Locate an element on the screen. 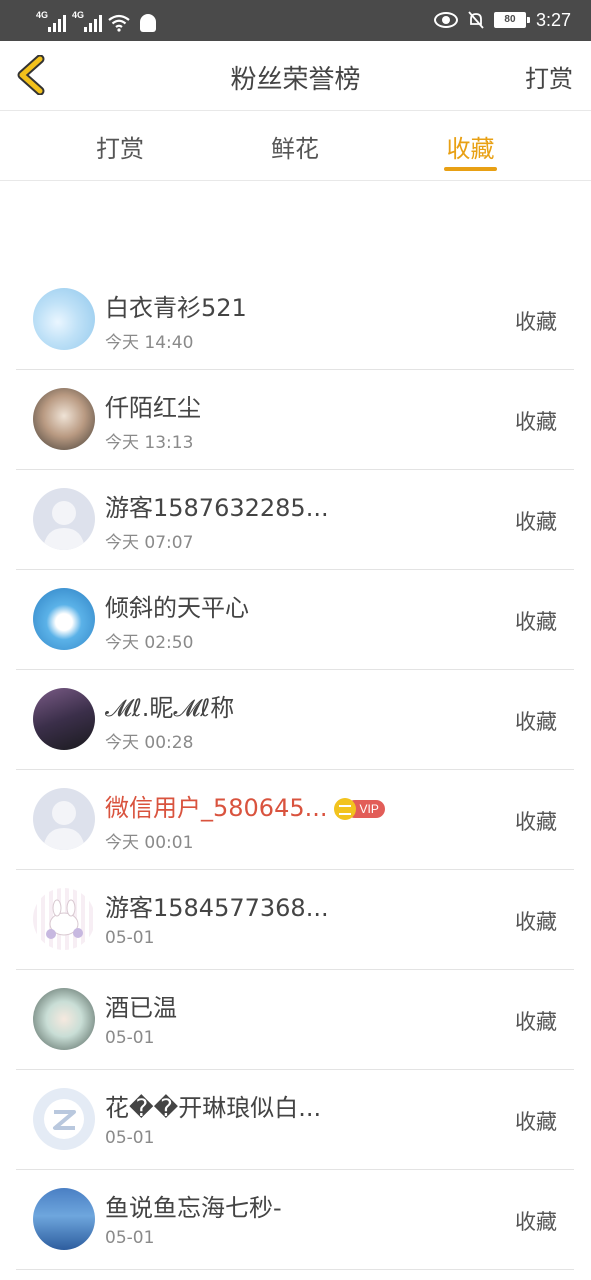  title-bar: 粉丝荣誉榜 打赏 is located at coordinates (295, 76).